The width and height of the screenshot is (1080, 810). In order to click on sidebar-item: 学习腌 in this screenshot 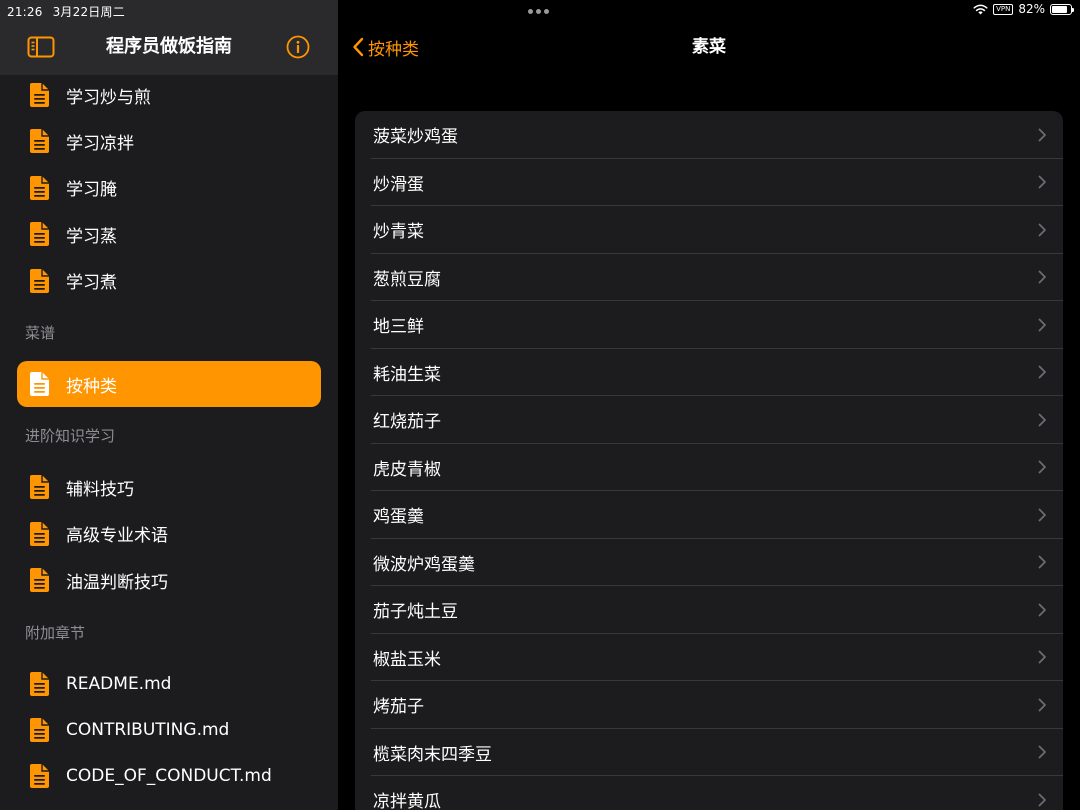, I will do `click(169, 188)`.